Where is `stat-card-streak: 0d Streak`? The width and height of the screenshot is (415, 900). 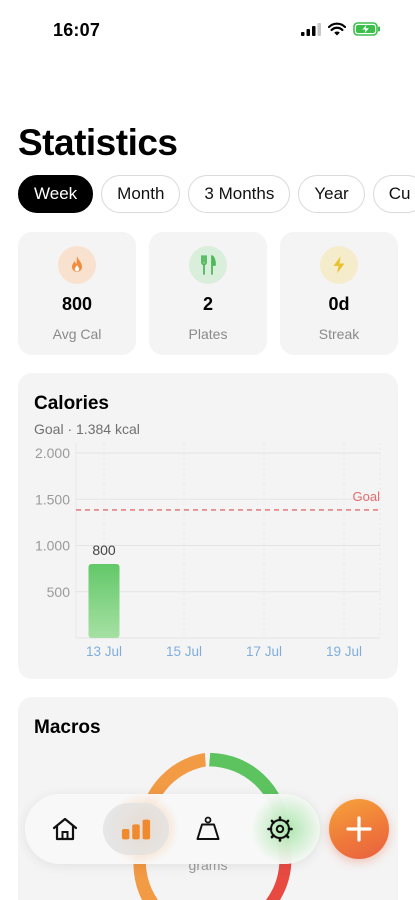 stat-card-streak: 0d Streak is located at coordinates (339, 293).